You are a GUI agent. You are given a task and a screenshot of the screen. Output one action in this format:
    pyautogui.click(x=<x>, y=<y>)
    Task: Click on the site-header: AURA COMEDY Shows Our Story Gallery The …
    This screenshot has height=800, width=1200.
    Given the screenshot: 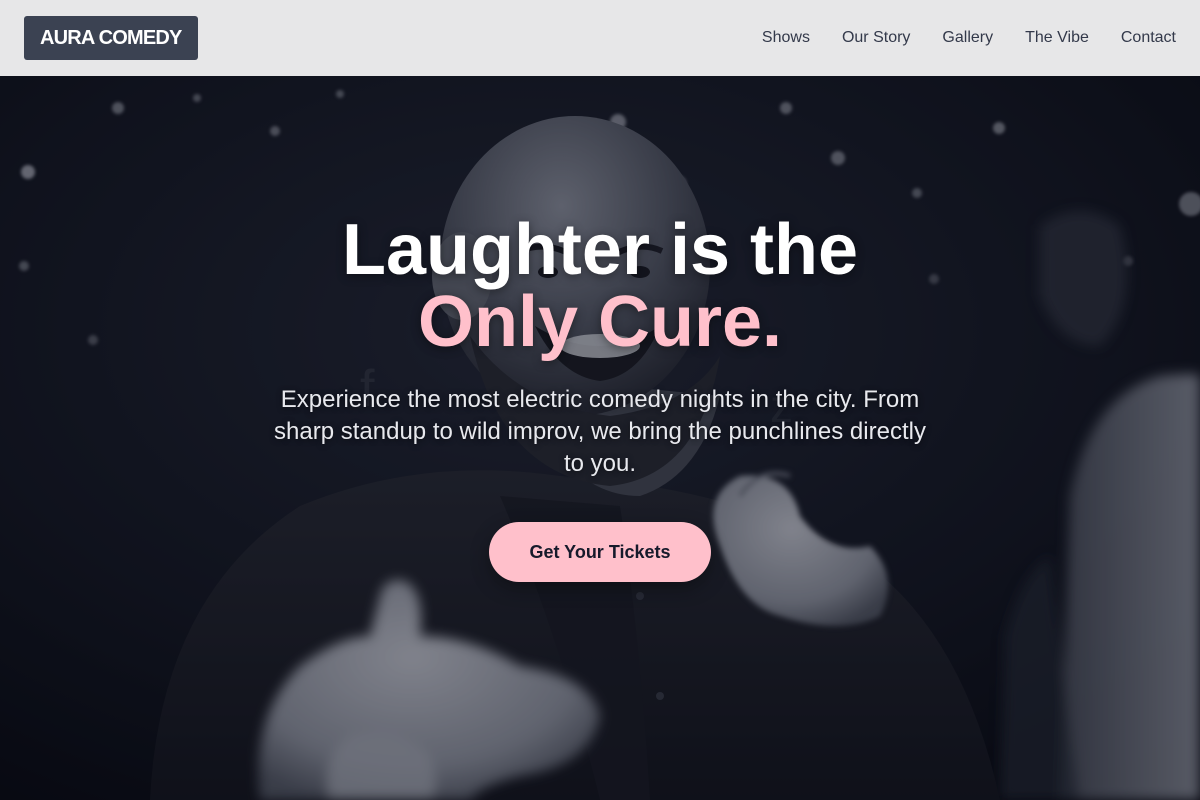 What is the action you would take?
    pyautogui.click(x=600, y=38)
    